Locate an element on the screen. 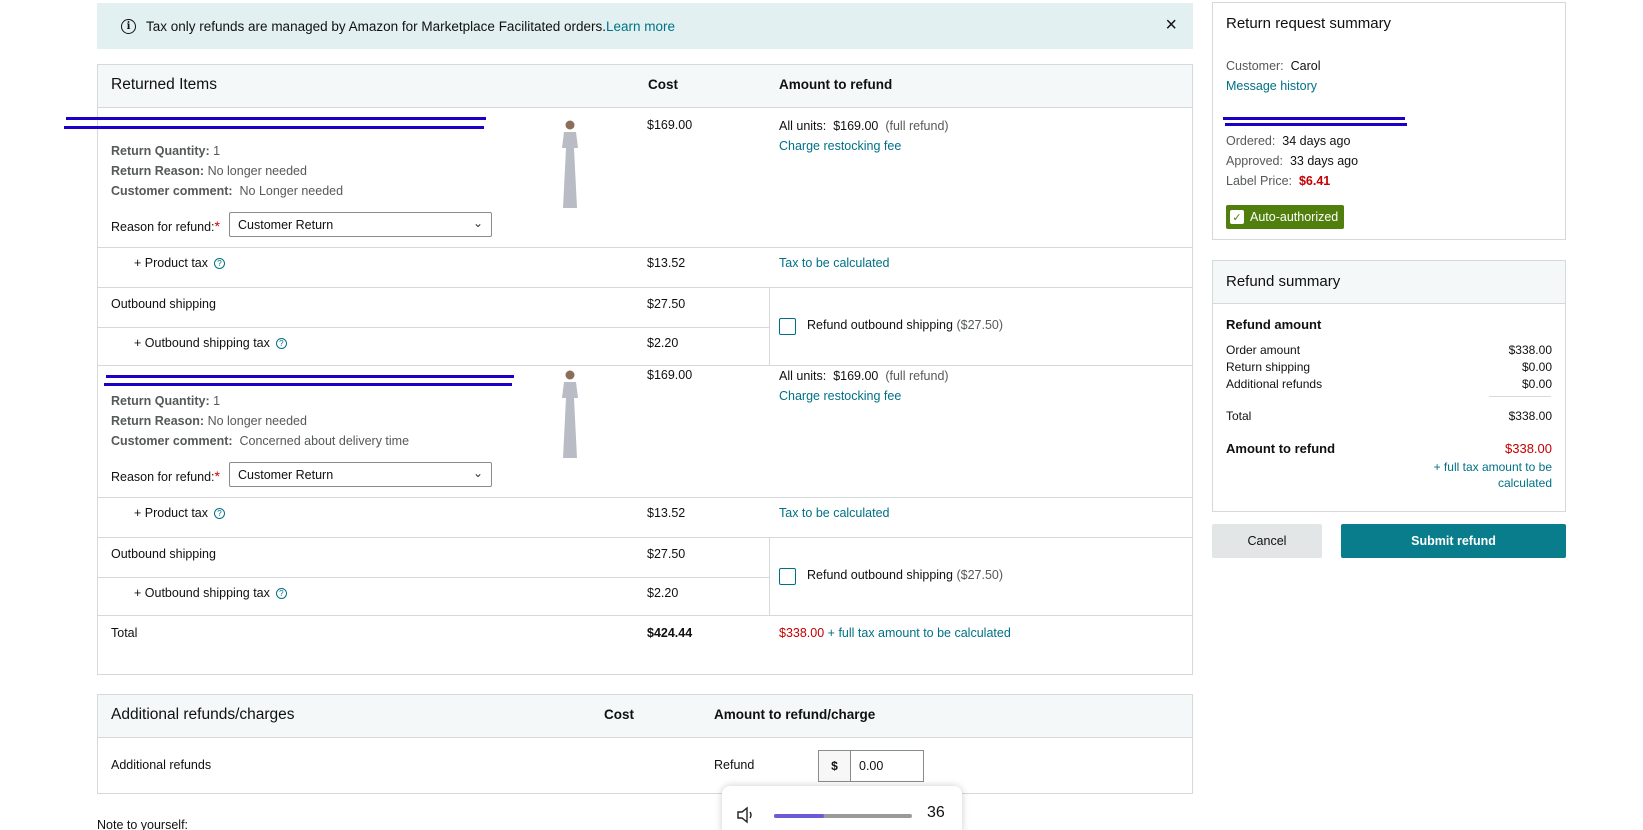 Image resolution: width=1643 pixels, height=830 pixels. auto-authorized-badge: ✓ Auto-authorized is located at coordinates (1285, 217).